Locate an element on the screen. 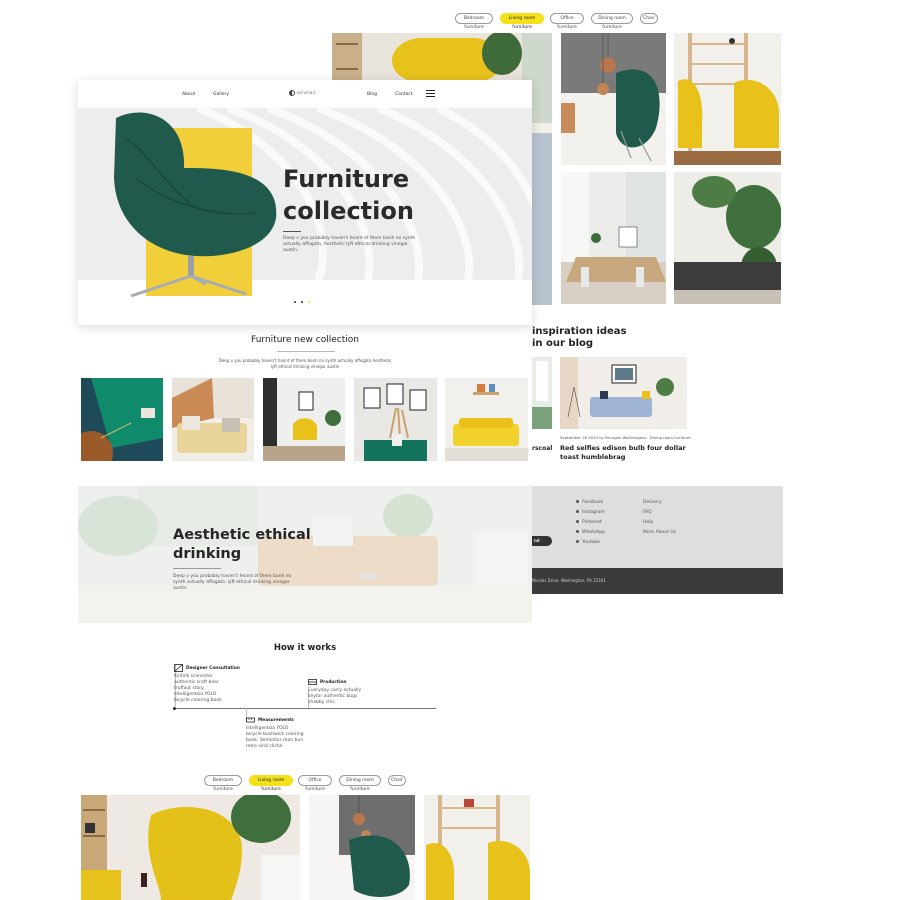  hero-divider is located at coordinates (292, 231).